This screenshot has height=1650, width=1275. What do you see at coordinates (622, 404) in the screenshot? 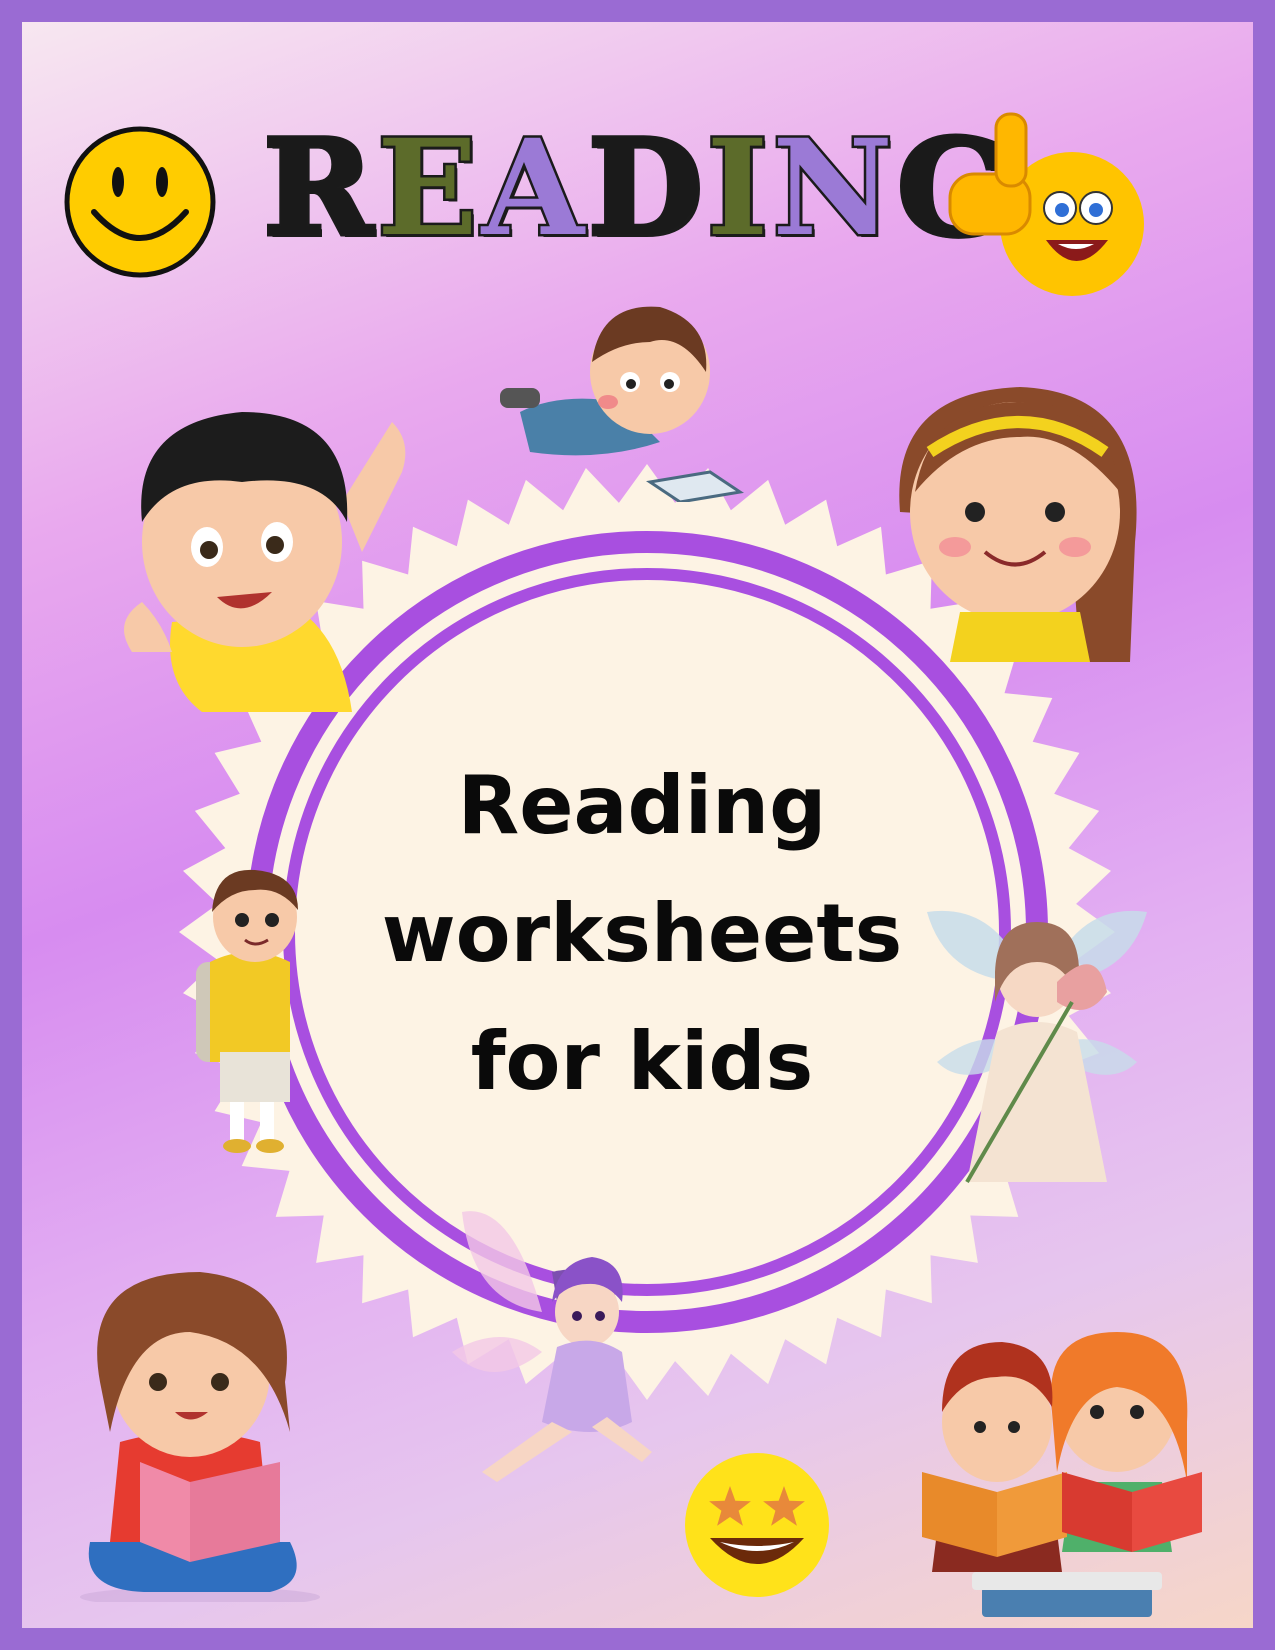
I see `boy-lying-reading-illustration` at bounding box center [622, 404].